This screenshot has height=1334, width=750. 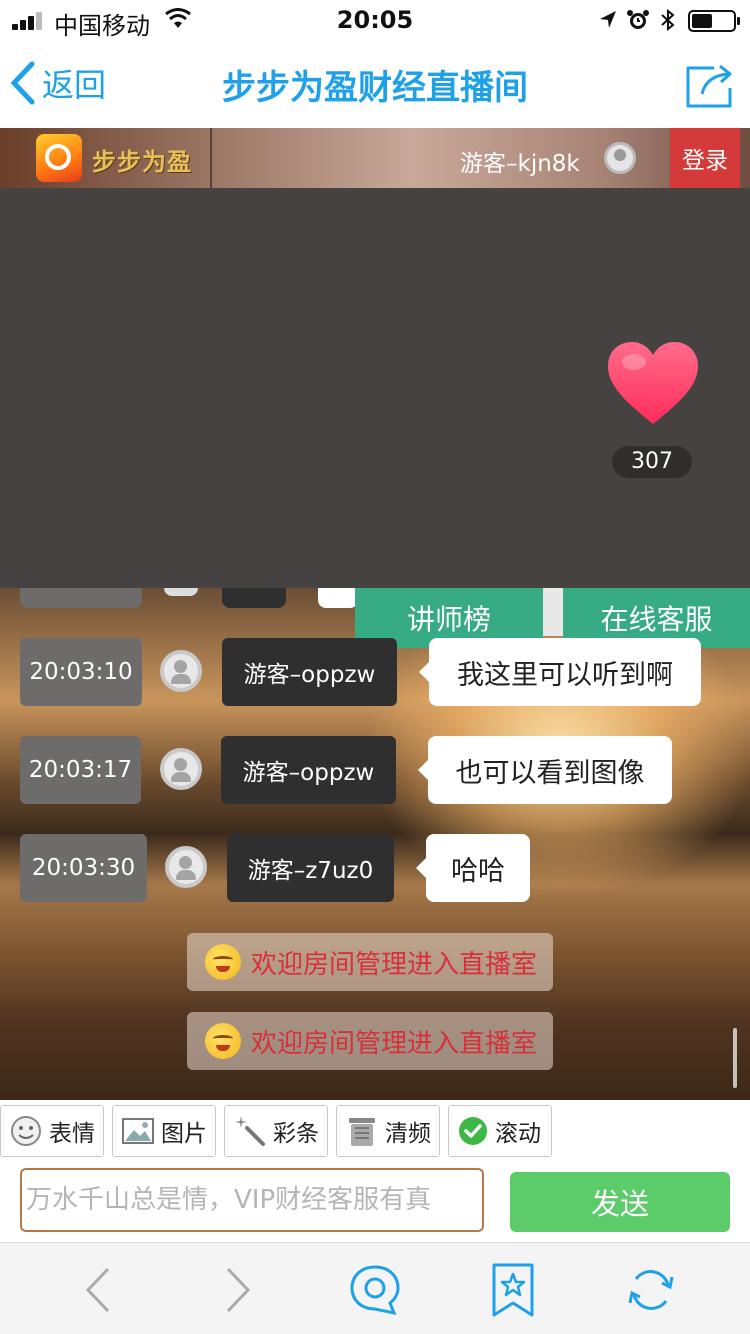 I want to click on magic-wand-icon, so click(x=250, y=1131).